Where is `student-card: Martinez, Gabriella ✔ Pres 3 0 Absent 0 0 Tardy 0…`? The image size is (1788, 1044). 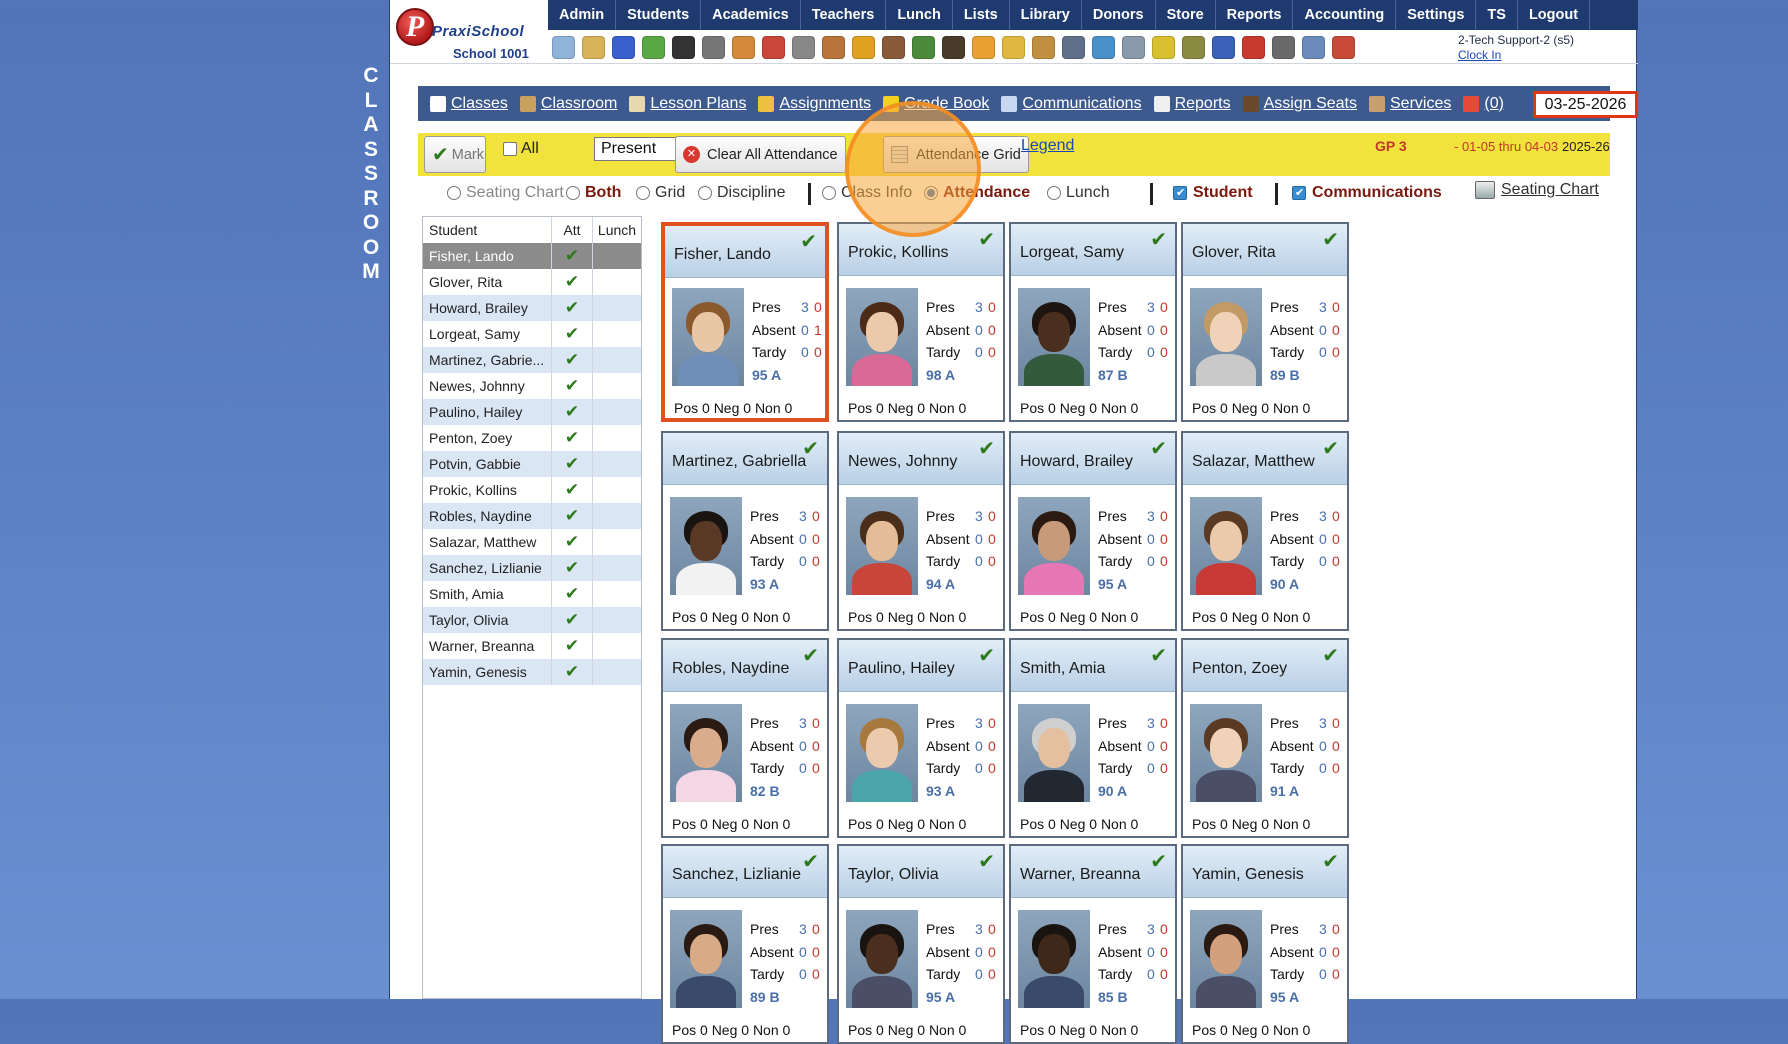
student-card: Martinez, Gabriella ✔ Pres 3 0 Absent 0 0 Tardy 0… is located at coordinates (745, 531).